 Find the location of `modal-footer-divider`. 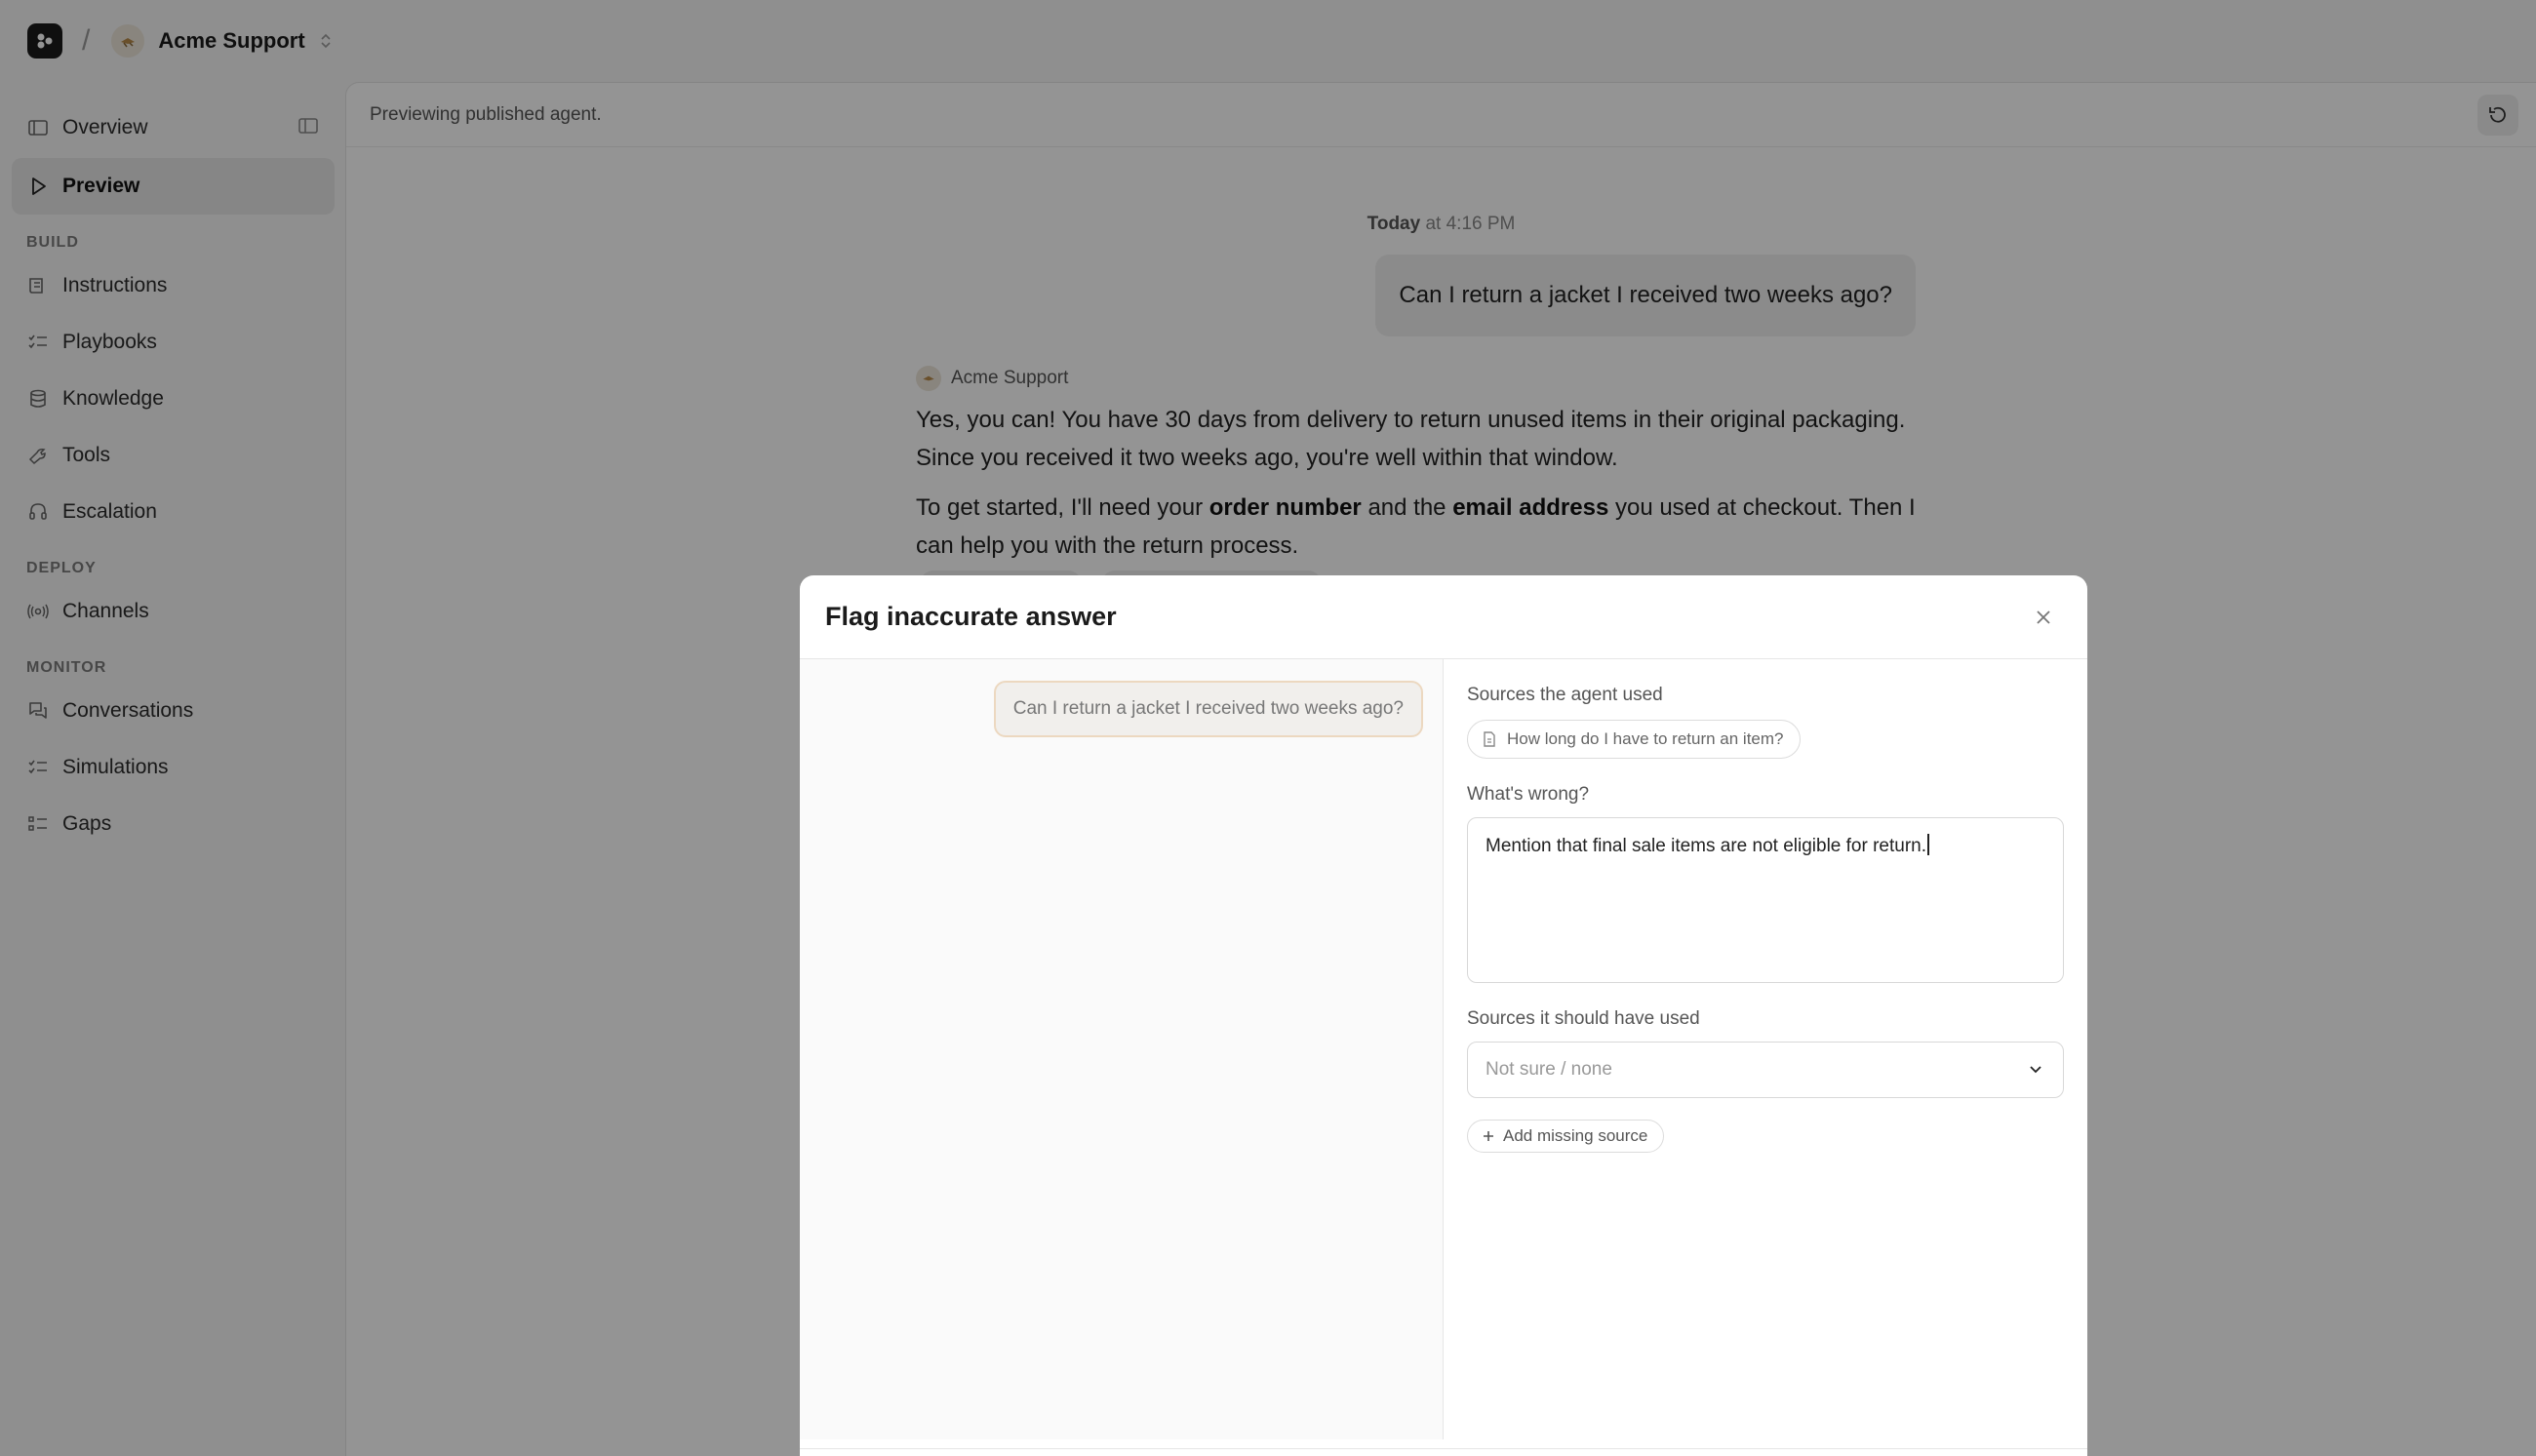

modal-footer-divider is located at coordinates (1443, 1448).